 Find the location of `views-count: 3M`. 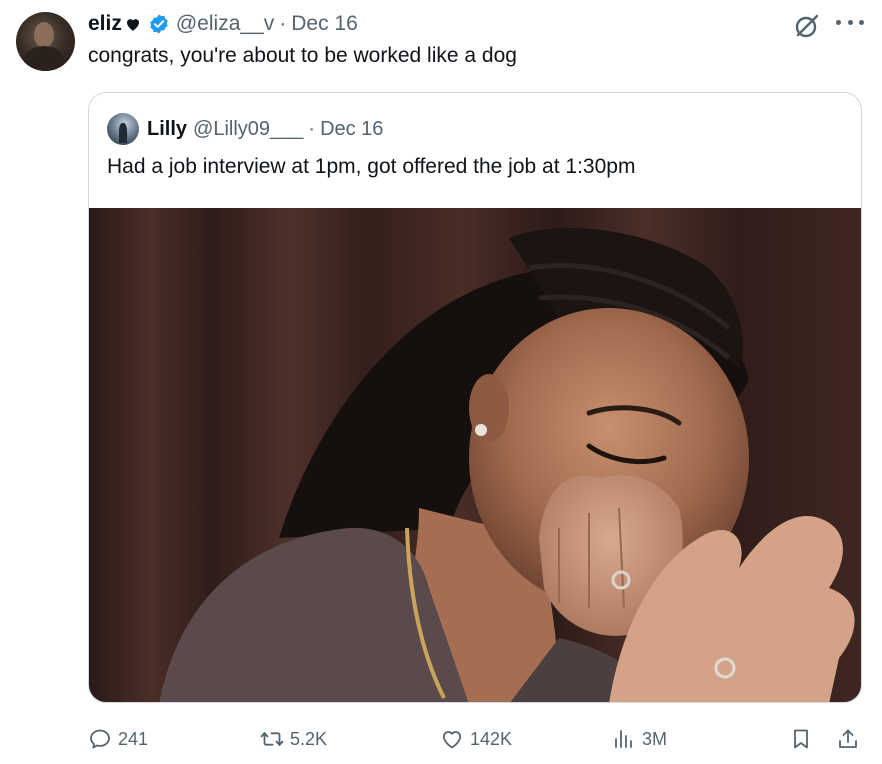

views-count: 3M is located at coordinates (655, 738).